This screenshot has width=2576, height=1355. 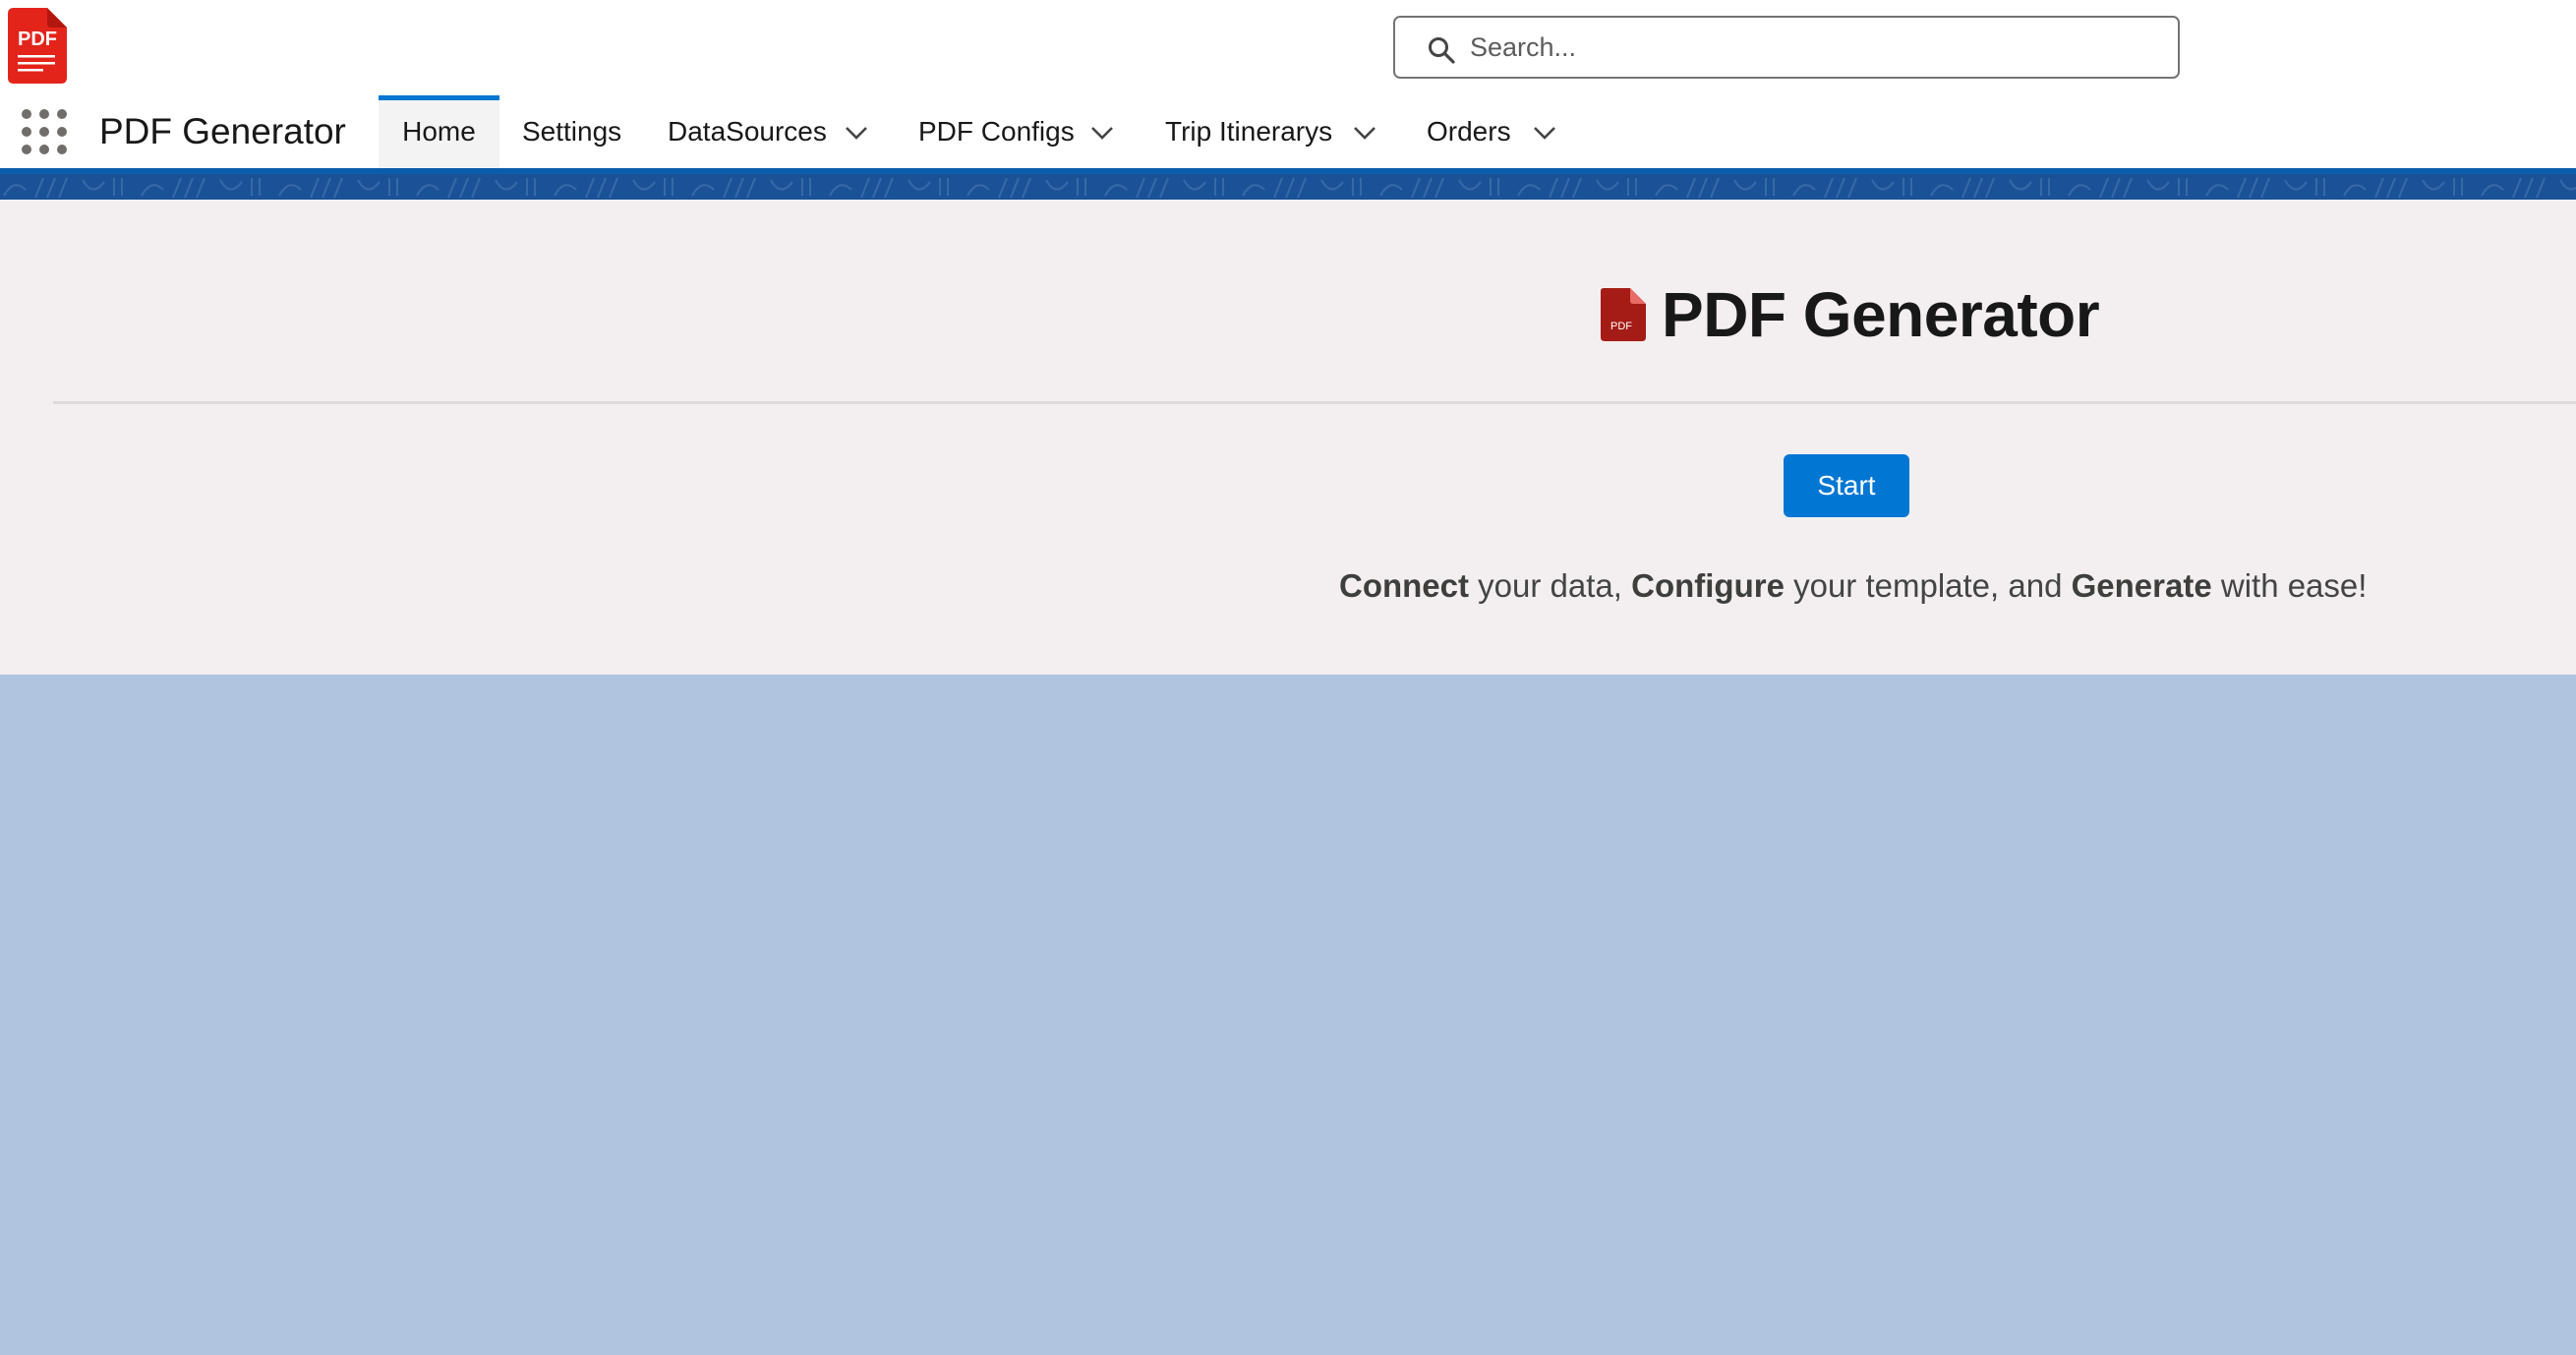 I want to click on tab-pdf-configs-label: PDF Configs, so click(x=996, y=131).